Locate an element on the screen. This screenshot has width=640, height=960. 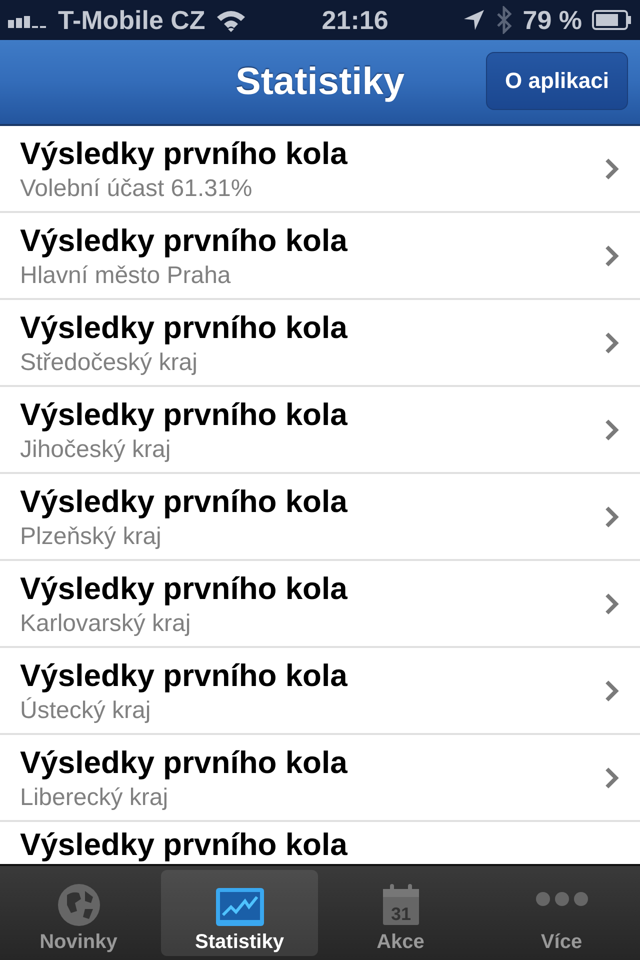
chart-icon is located at coordinates (239, 907).